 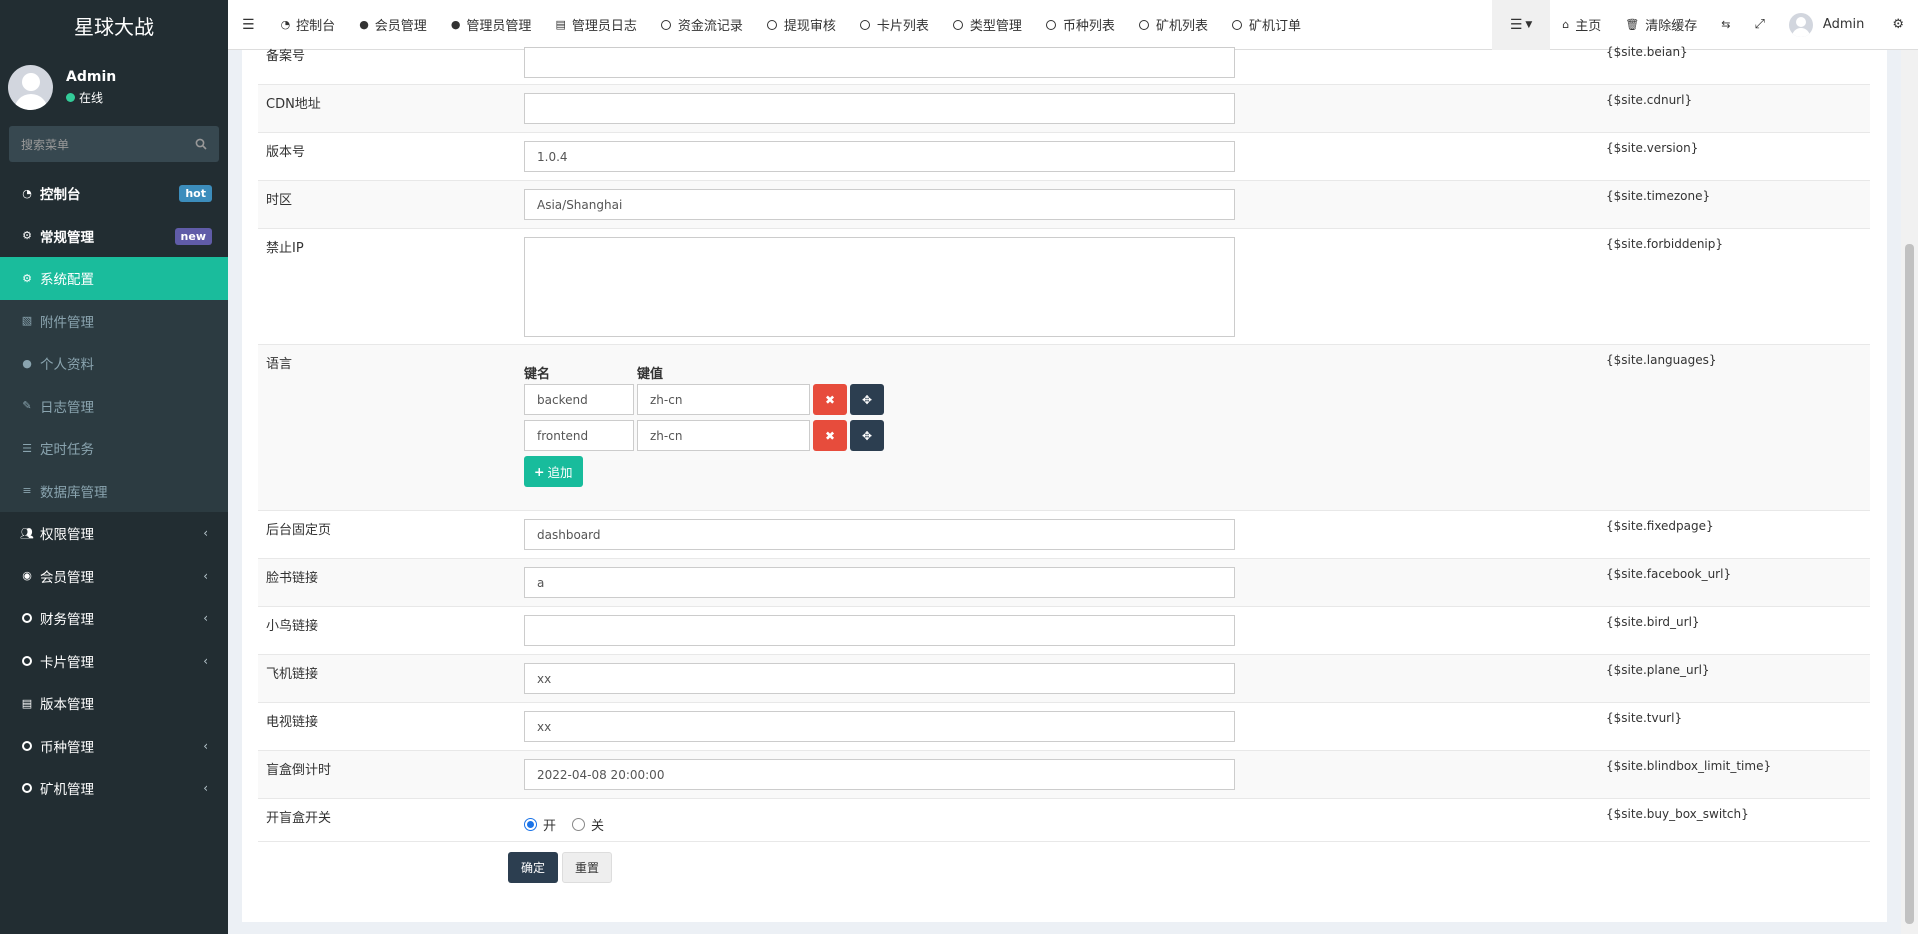 What do you see at coordinates (195, 193) in the screenshot?
I see `hot-badge: hot` at bounding box center [195, 193].